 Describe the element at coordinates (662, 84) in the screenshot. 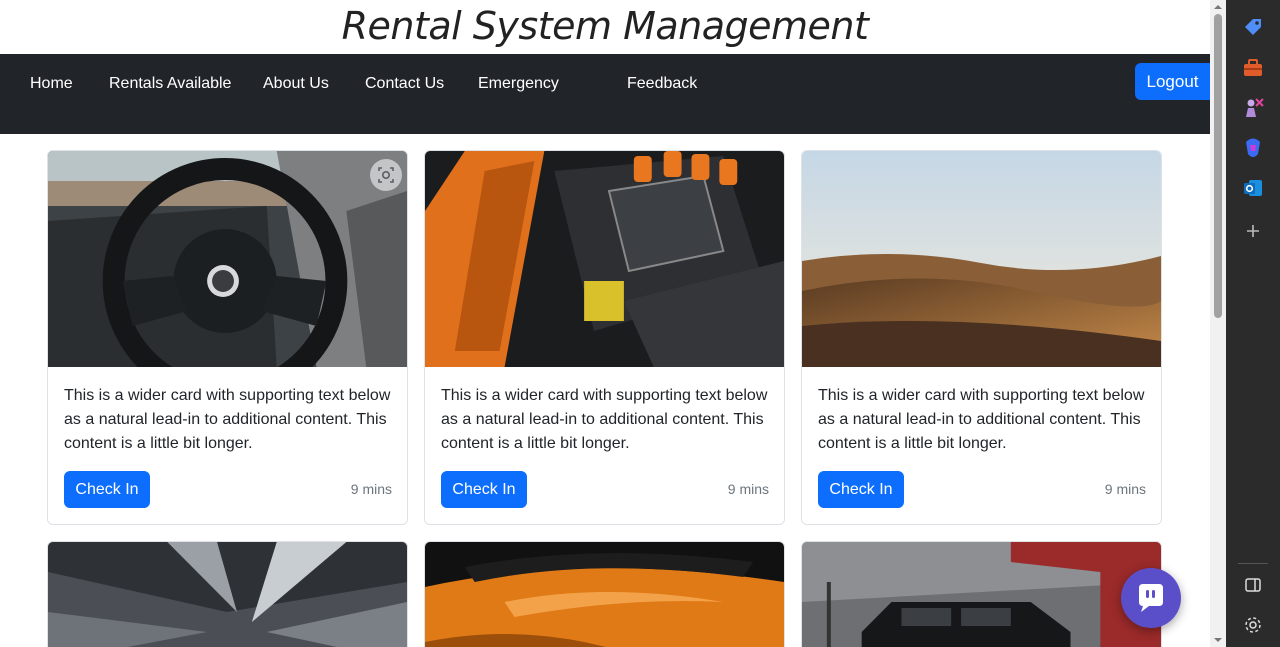

I see `nav-feedback: Feedback` at that location.